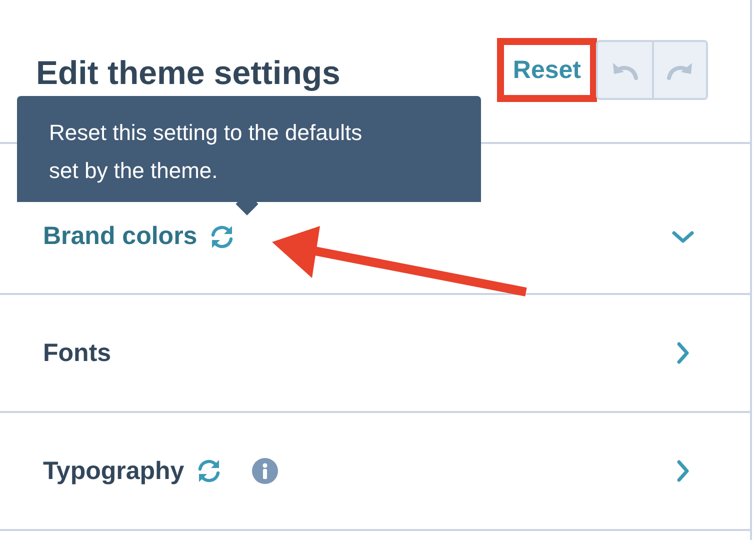 The image size is (754, 540). I want to click on panel-title: Edit theme settings, so click(188, 73).